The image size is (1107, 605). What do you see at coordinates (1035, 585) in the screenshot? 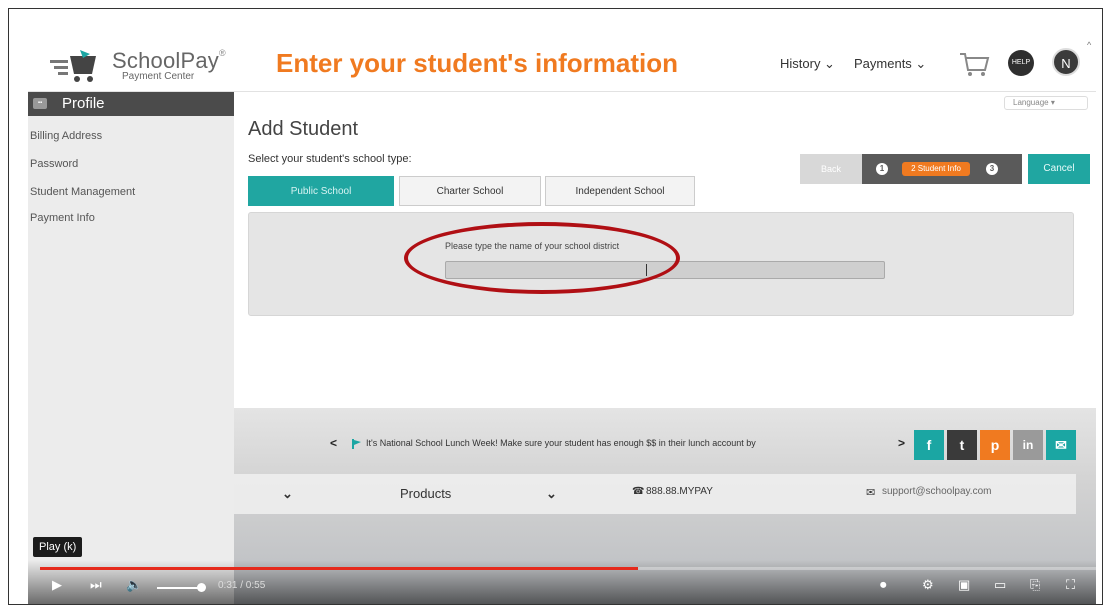
I see `cast-icon: ⎘` at bounding box center [1035, 585].